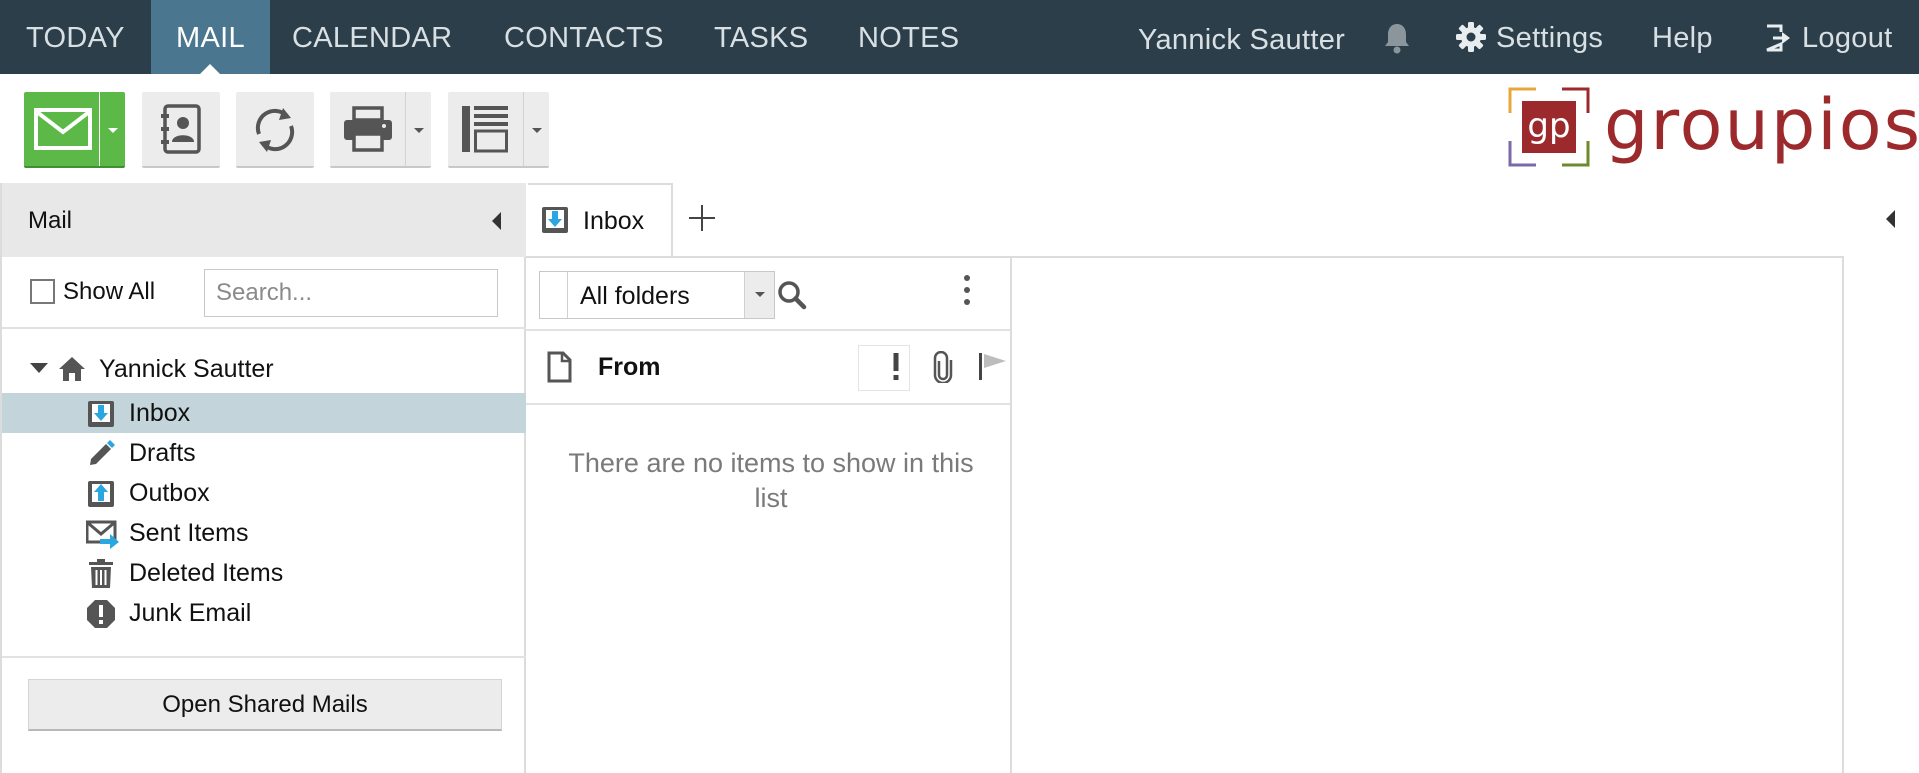 The width and height of the screenshot is (1919, 773). Describe the element at coordinates (1549, 37) in the screenshot. I see `settings-link: Settings` at that location.